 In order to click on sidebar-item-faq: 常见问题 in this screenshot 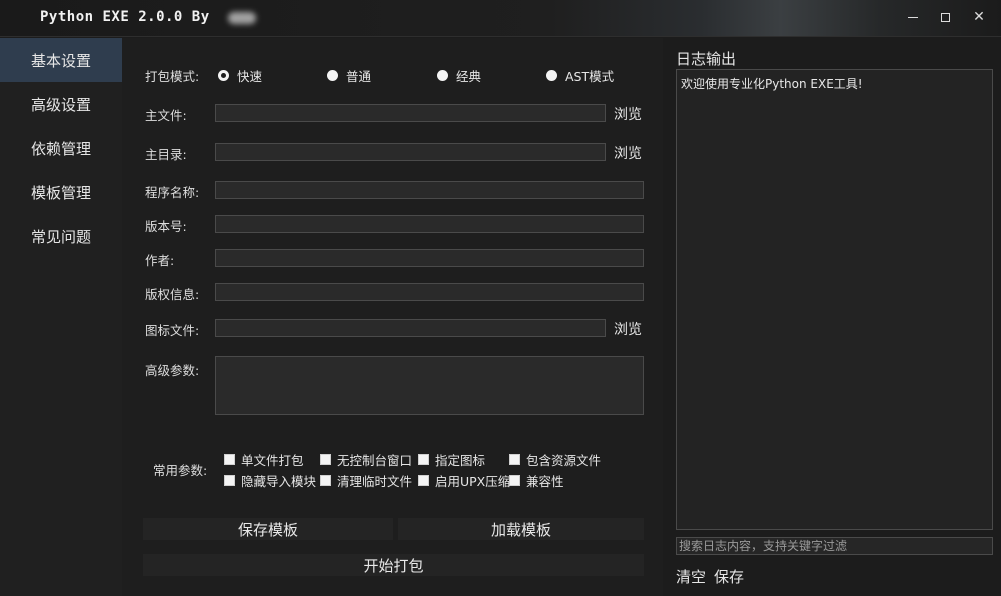, I will do `click(61, 236)`.